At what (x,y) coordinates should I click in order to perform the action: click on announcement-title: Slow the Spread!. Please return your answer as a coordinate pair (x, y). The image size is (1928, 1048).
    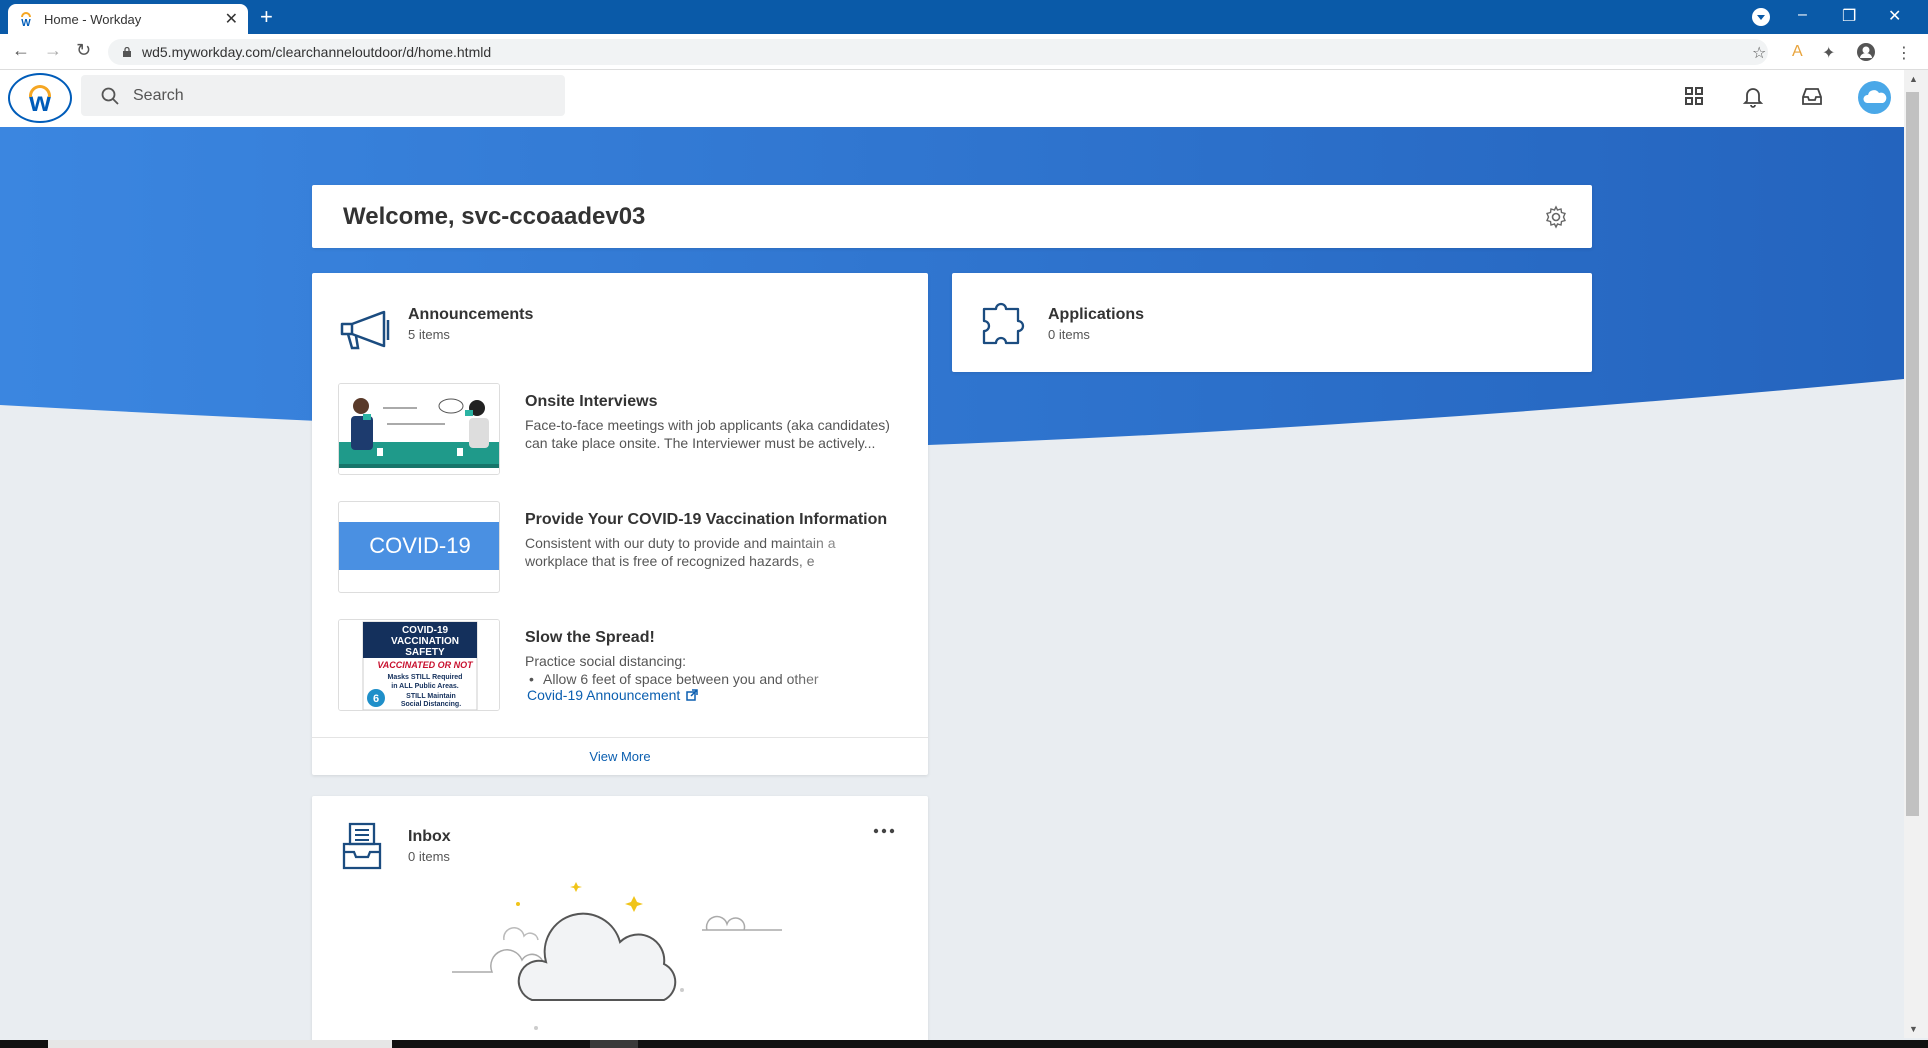
    Looking at the image, I should click on (590, 638).